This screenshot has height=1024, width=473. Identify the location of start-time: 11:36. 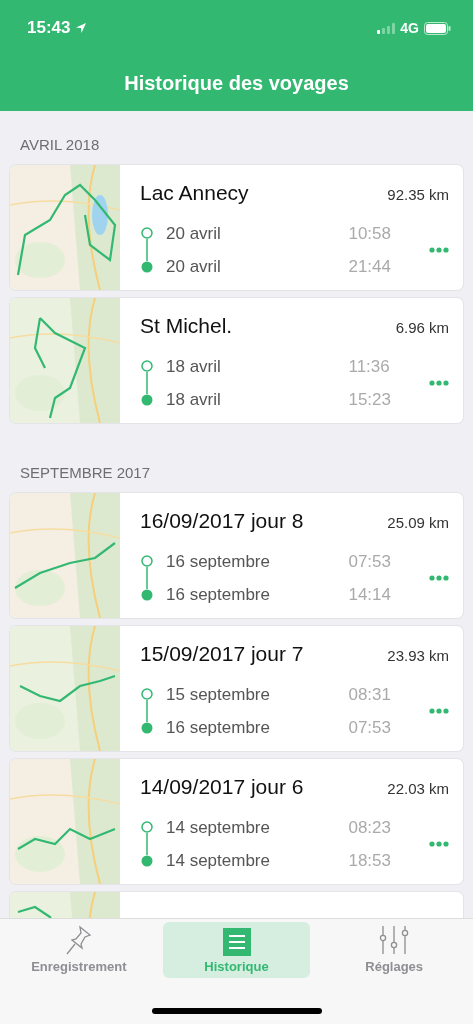
(369, 366).